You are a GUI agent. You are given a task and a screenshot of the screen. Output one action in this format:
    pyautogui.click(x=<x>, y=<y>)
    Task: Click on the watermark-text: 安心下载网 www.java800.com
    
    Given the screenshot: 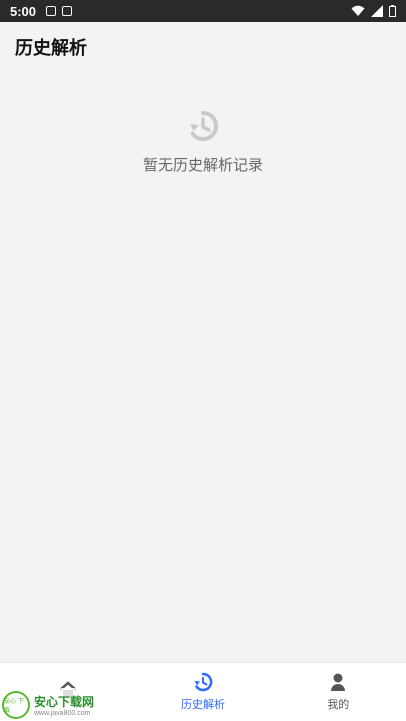 What is the action you would take?
    pyautogui.click(x=64, y=705)
    